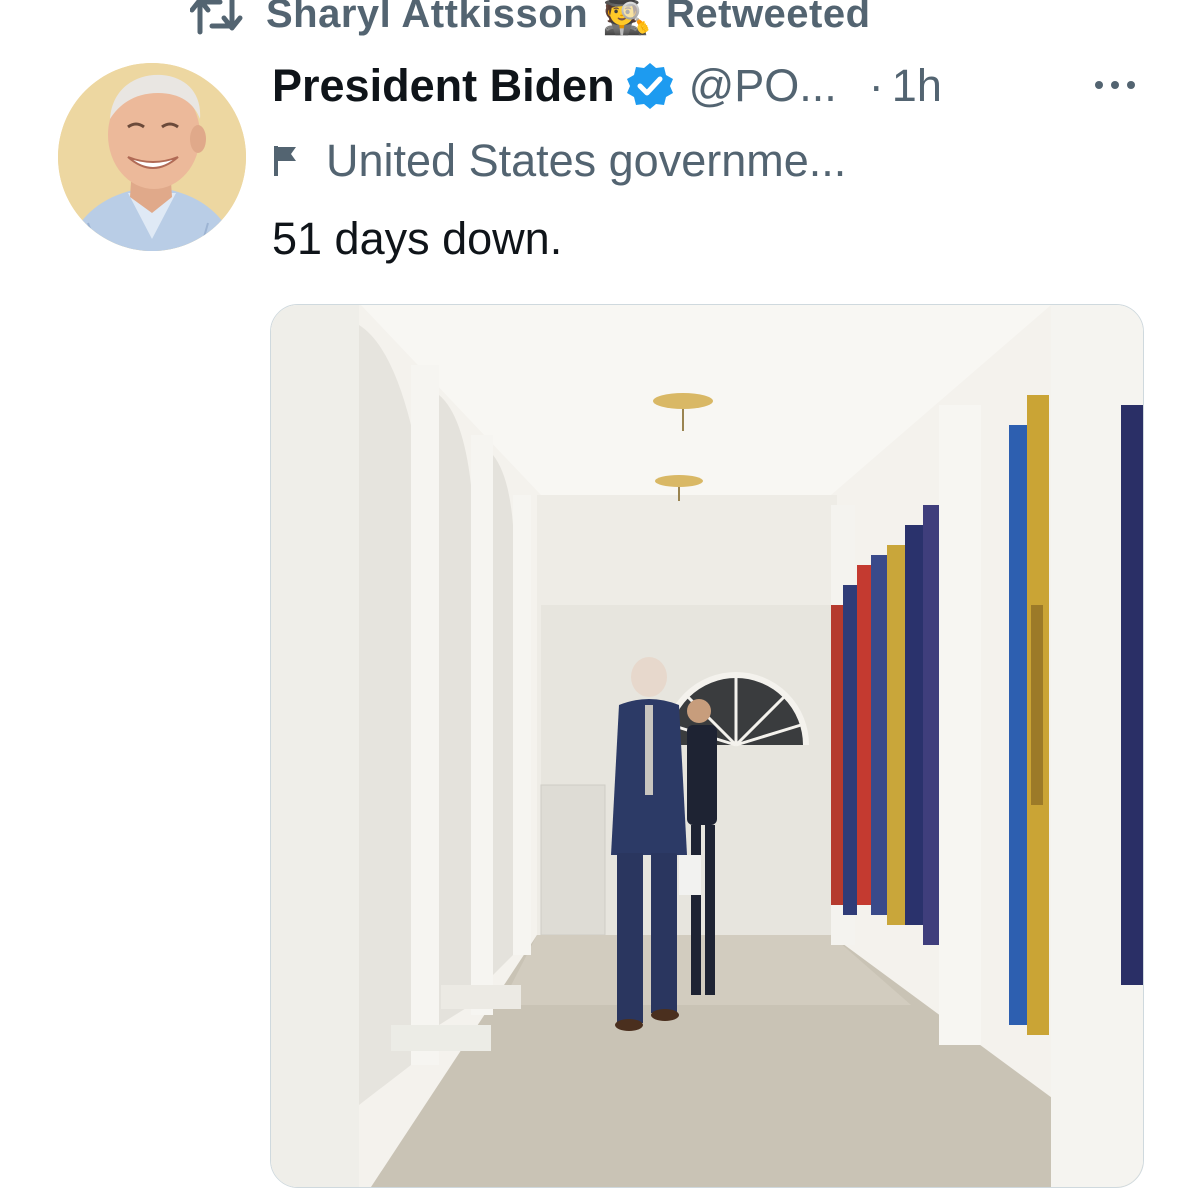 Image resolution: width=1200 pixels, height=1200 pixels. I want to click on tweet-text: 51 days down., so click(417, 238).